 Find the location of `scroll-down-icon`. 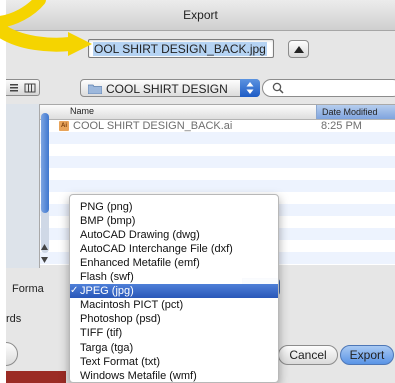

scroll-down-icon is located at coordinates (44, 260).